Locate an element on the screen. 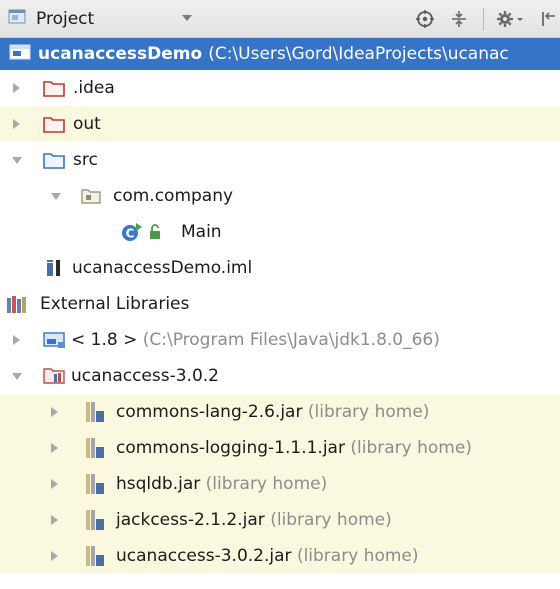 This screenshot has height=589, width=560. tree-node-jar: hsqldb.jar (library home) is located at coordinates (280, 484).